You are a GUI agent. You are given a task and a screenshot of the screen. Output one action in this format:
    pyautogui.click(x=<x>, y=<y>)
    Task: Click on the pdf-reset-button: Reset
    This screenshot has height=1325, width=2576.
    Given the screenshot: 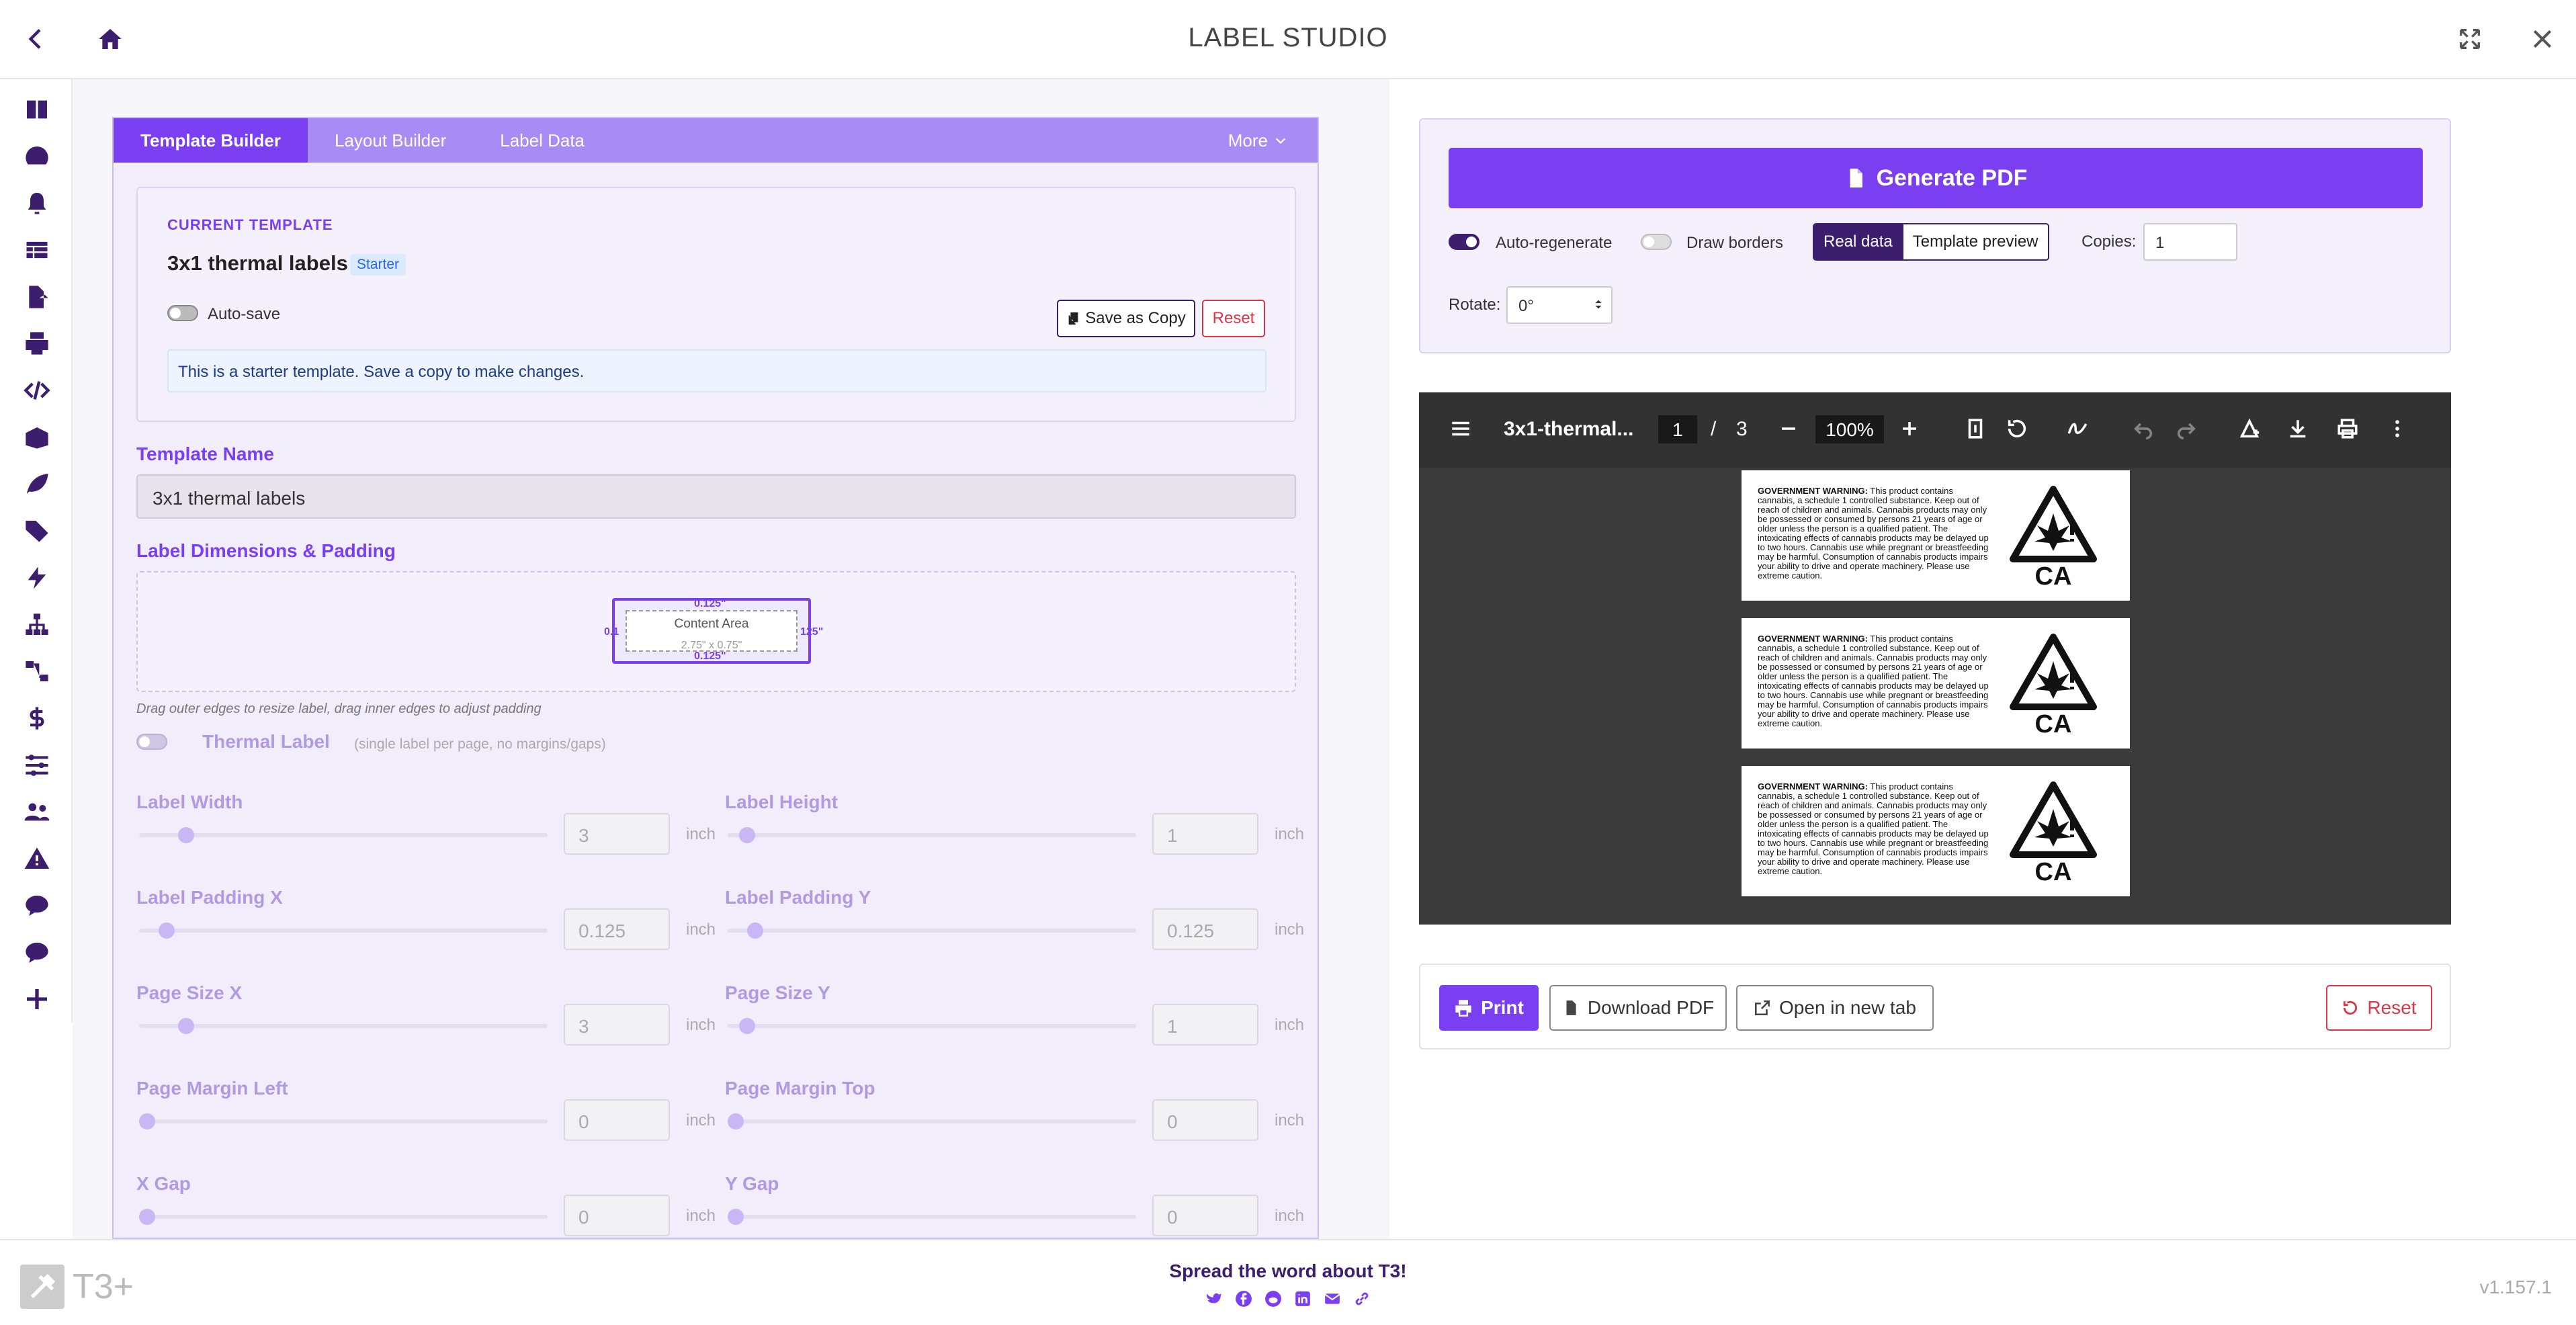 What is the action you would take?
    pyautogui.click(x=2379, y=1008)
    